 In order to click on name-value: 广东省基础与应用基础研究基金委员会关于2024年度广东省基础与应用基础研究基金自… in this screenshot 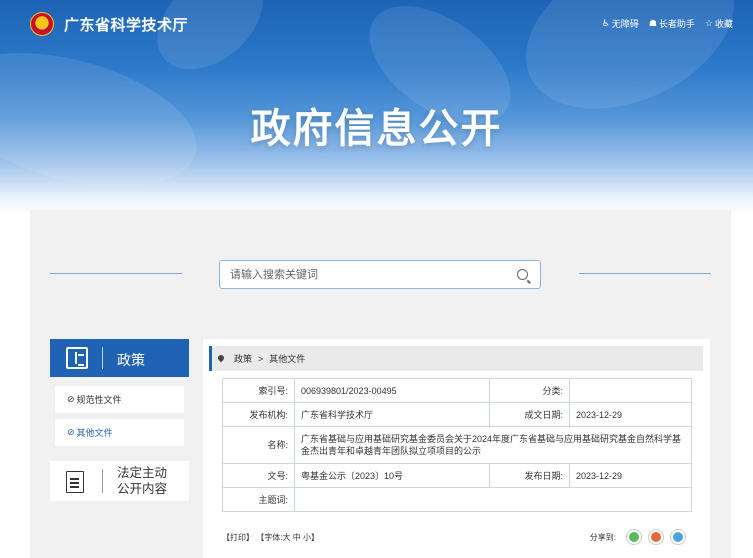, I will do `click(493, 445)`.